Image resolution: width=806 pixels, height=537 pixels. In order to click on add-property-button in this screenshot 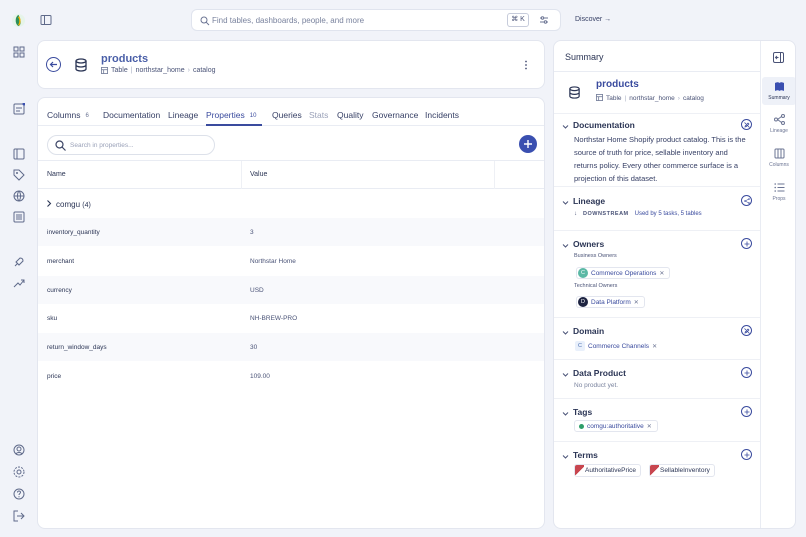, I will do `click(528, 144)`.